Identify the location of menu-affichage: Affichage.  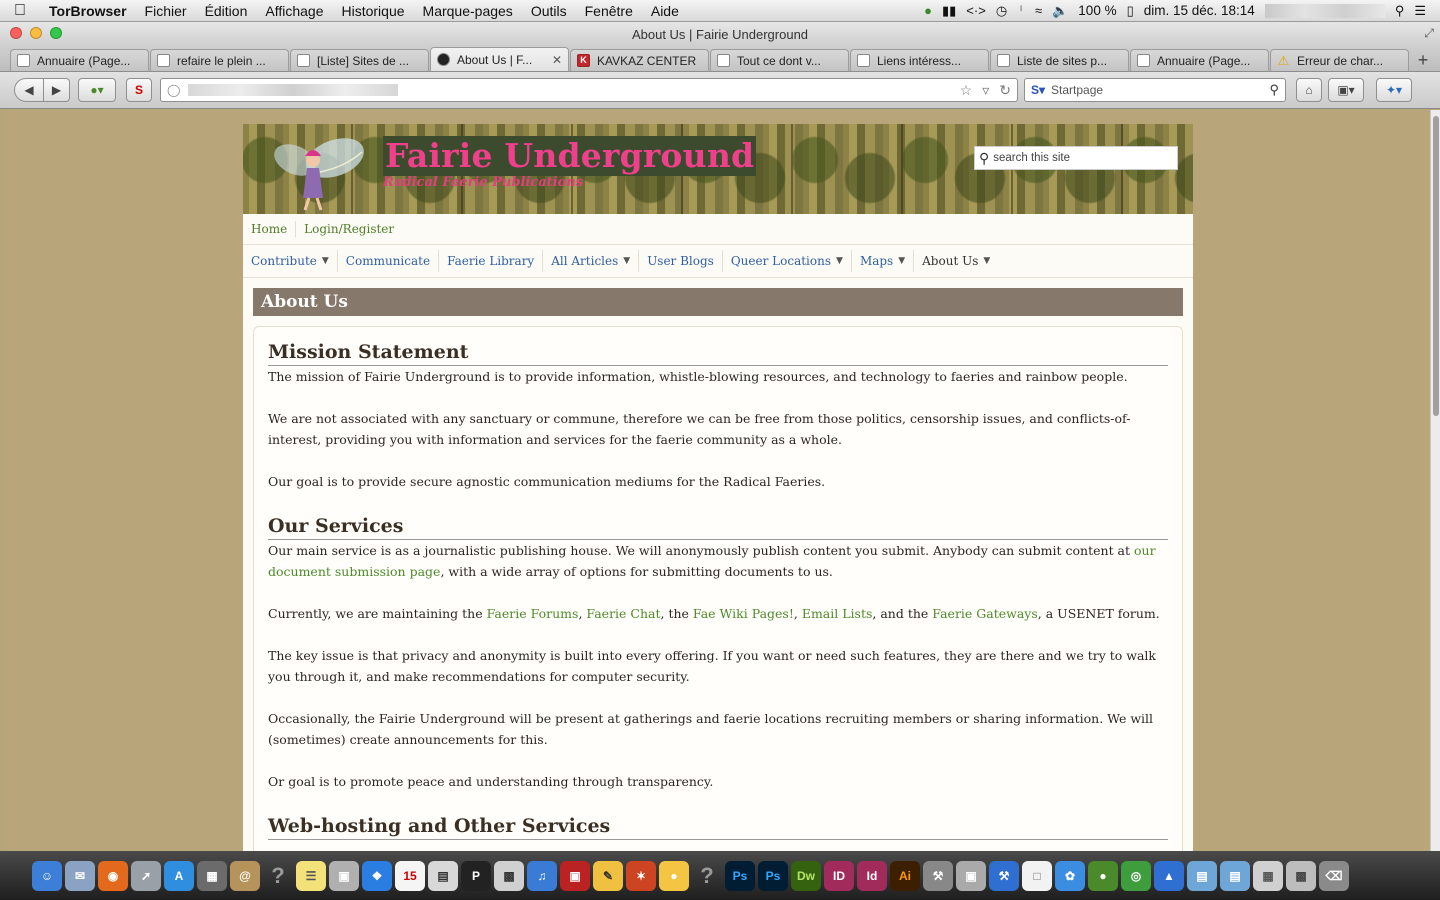
(294, 11).